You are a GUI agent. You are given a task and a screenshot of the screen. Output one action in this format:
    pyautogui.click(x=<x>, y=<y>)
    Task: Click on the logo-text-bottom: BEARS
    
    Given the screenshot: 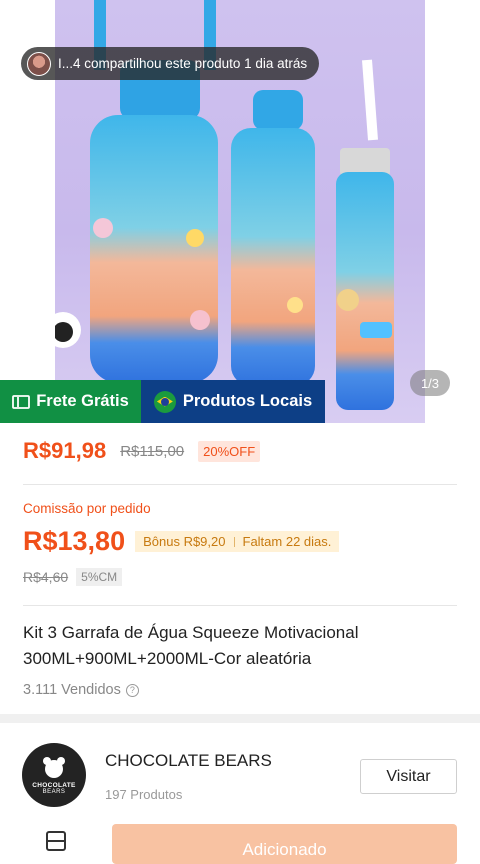 What is the action you would take?
    pyautogui.click(x=54, y=791)
    